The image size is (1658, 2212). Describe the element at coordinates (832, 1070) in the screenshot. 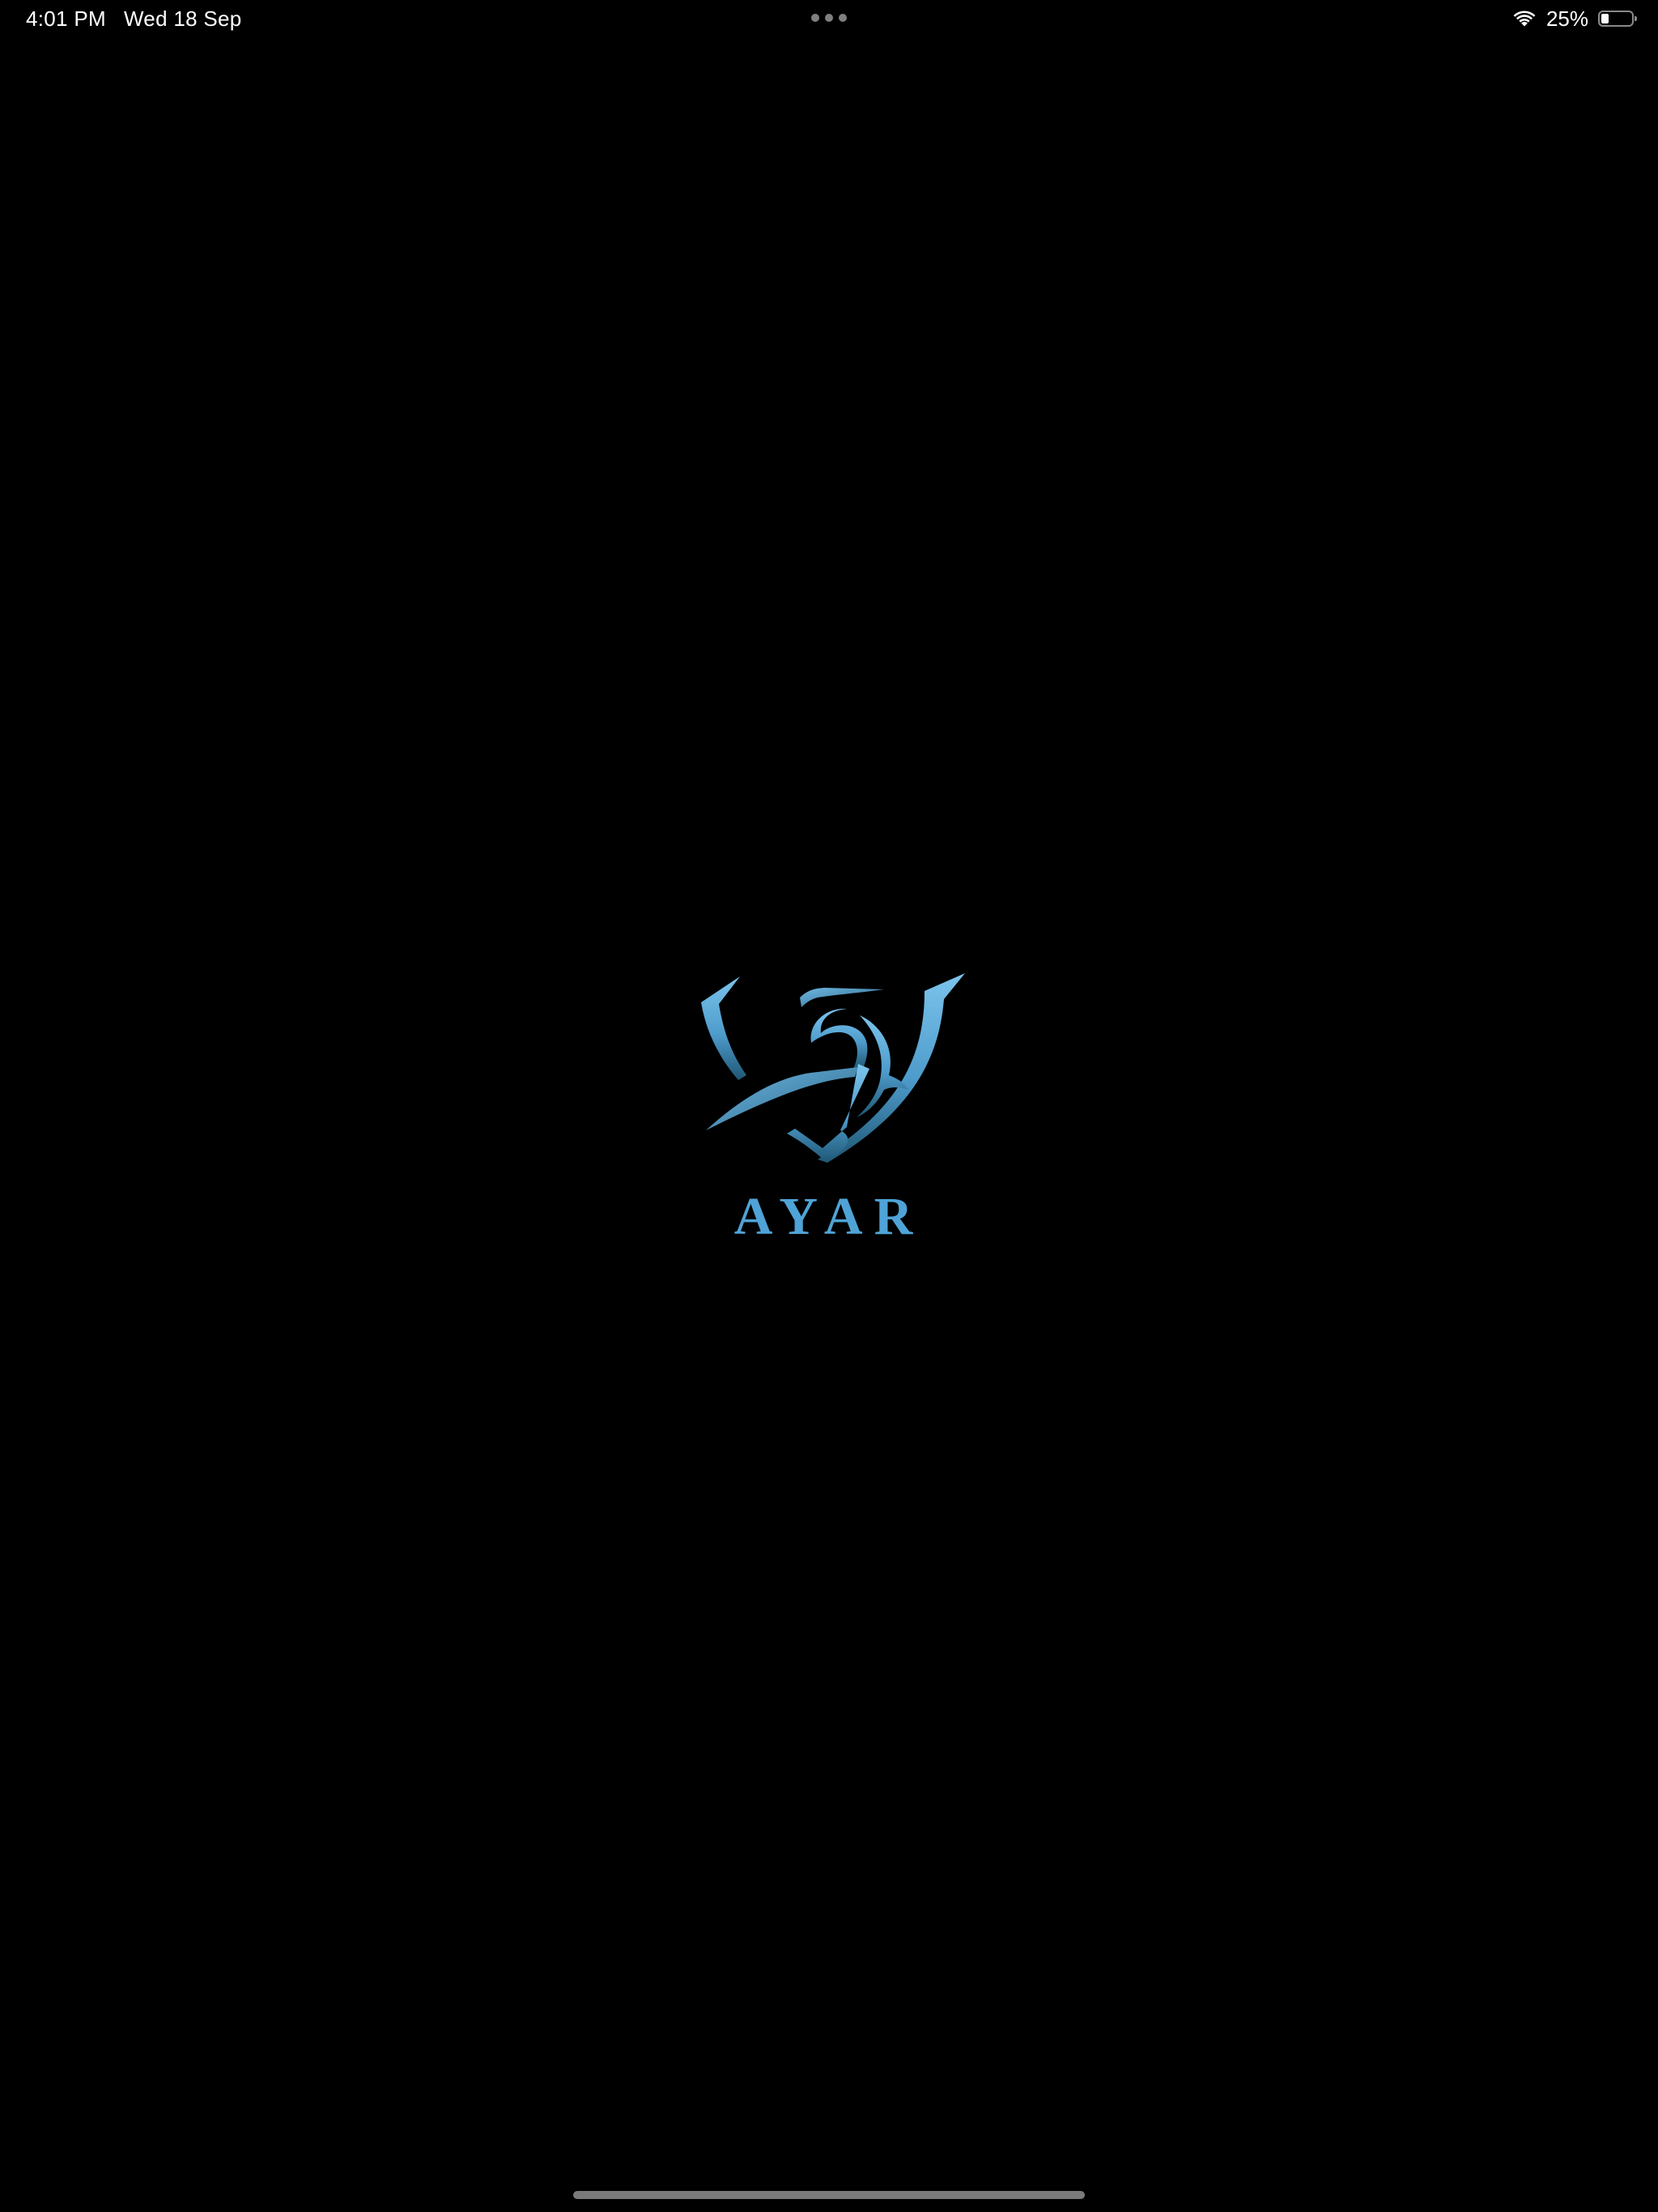

I see `ayar-shield-logo` at that location.